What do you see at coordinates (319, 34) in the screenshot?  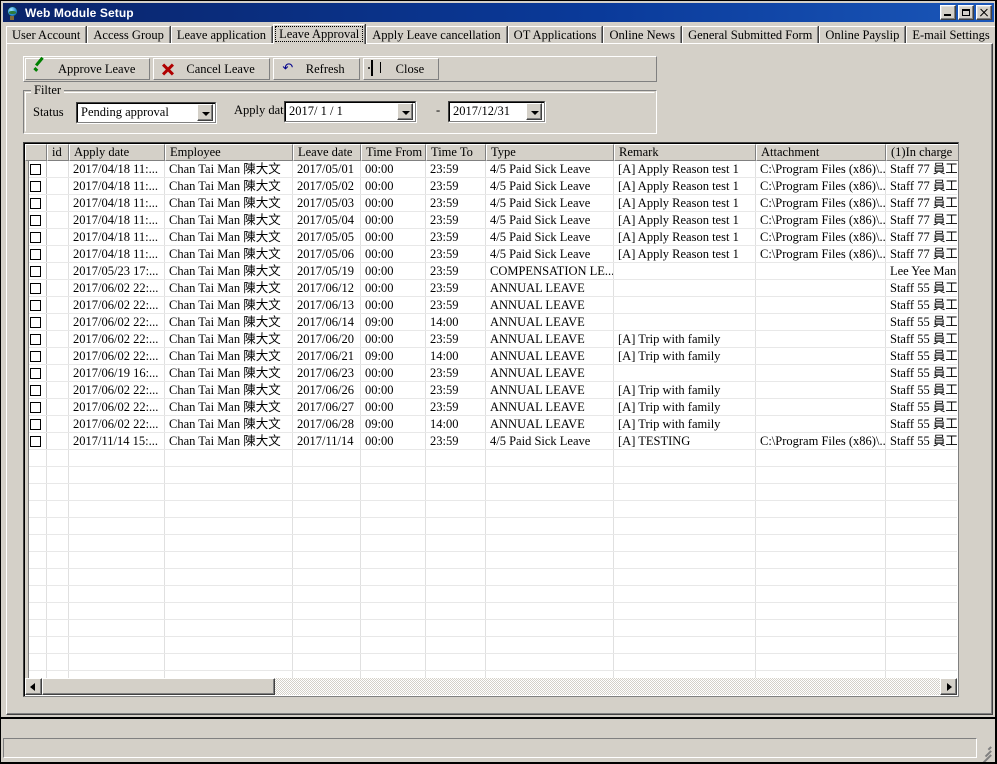 I see `tab-leave-approval: Leave Approval` at bounding box center [319, 34].